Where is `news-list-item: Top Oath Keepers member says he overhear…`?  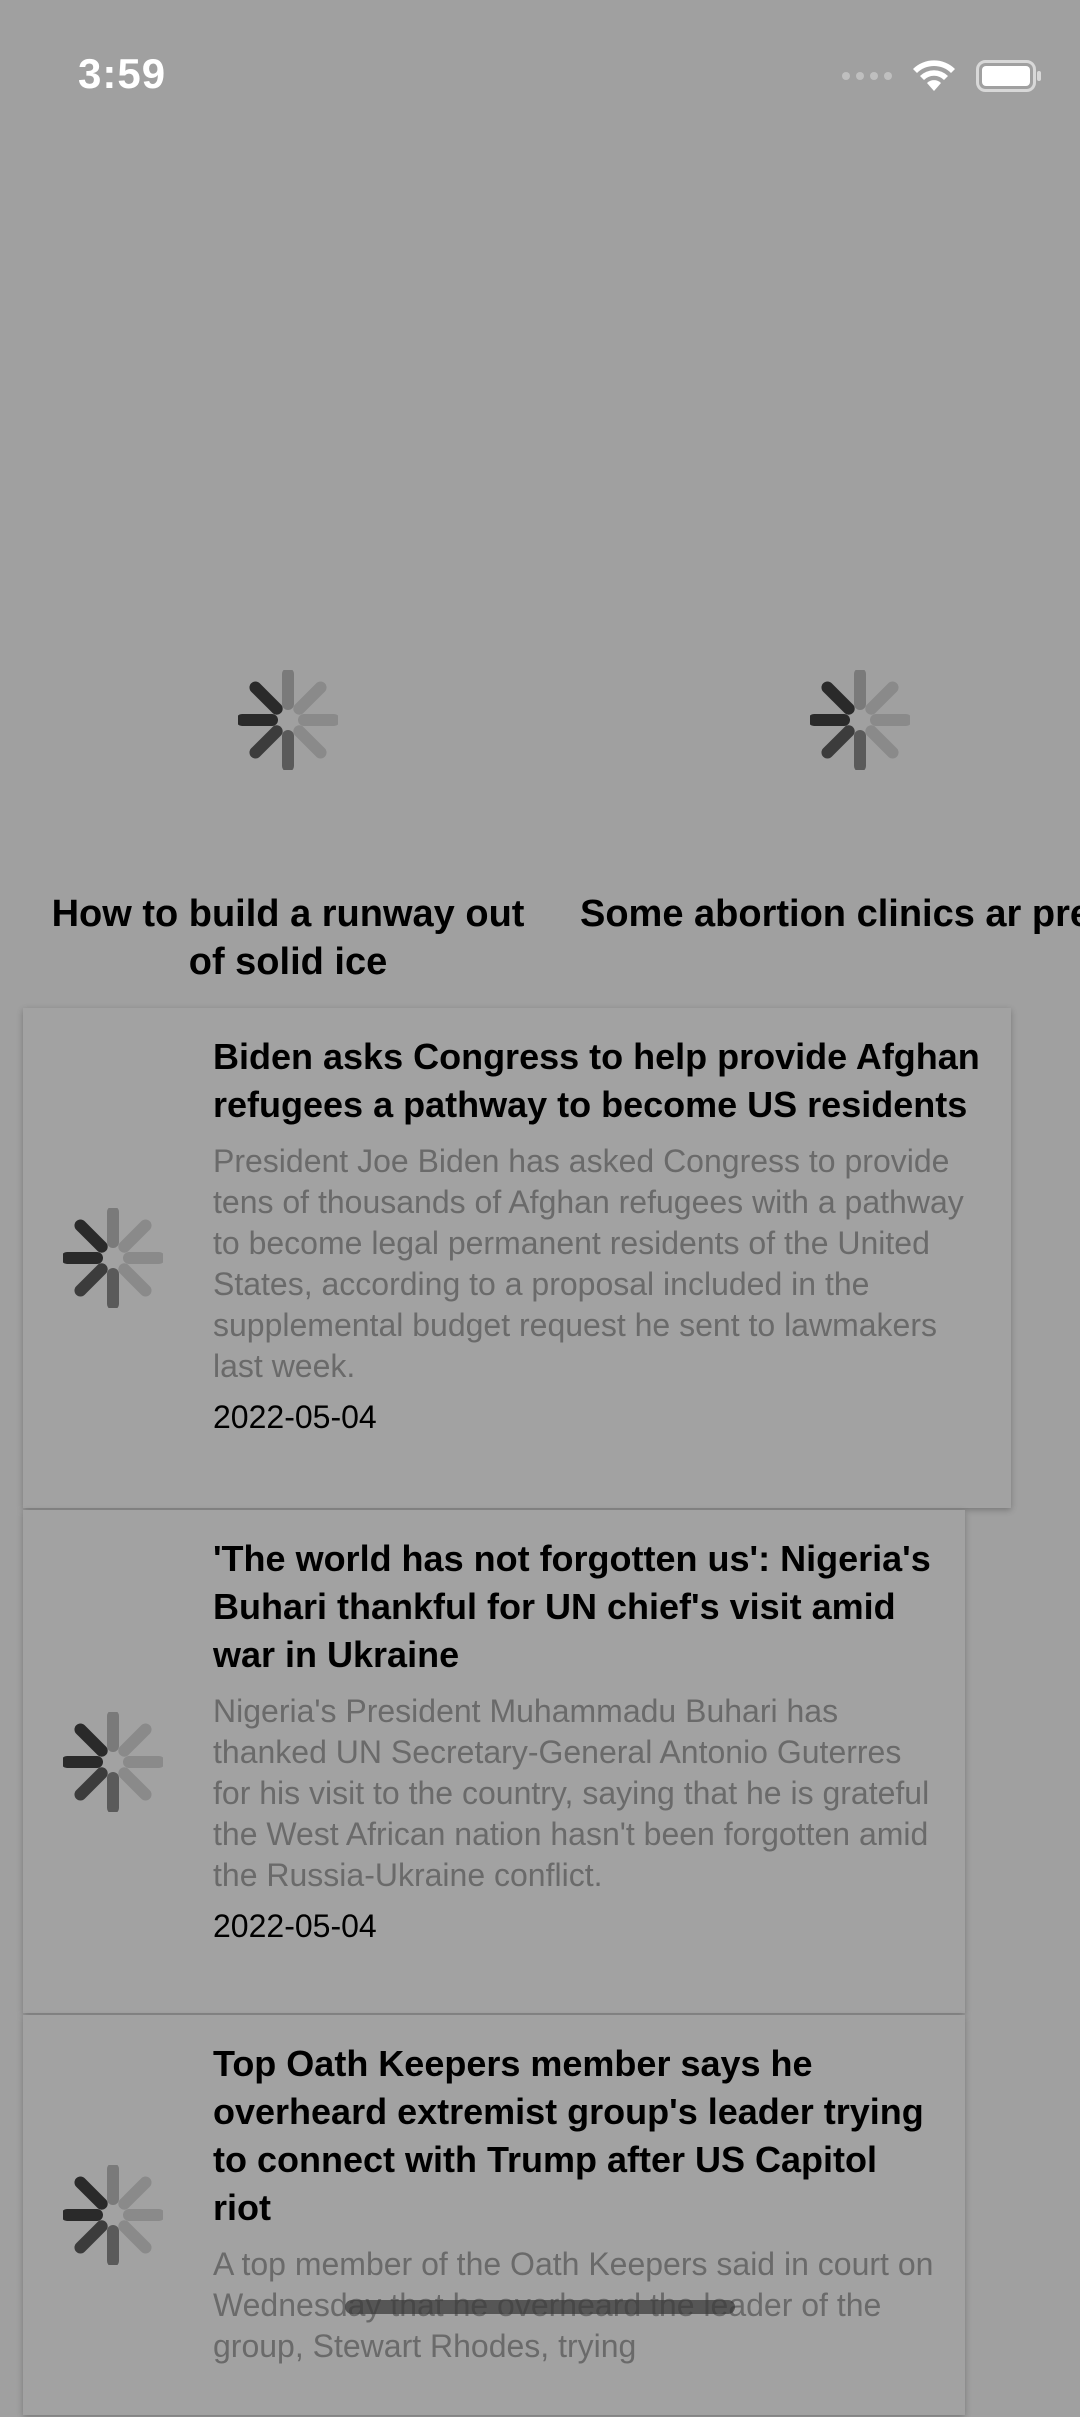
news-list-item: Top Oath Keepers member says he overhear… is located at coordinates (494, 2215).